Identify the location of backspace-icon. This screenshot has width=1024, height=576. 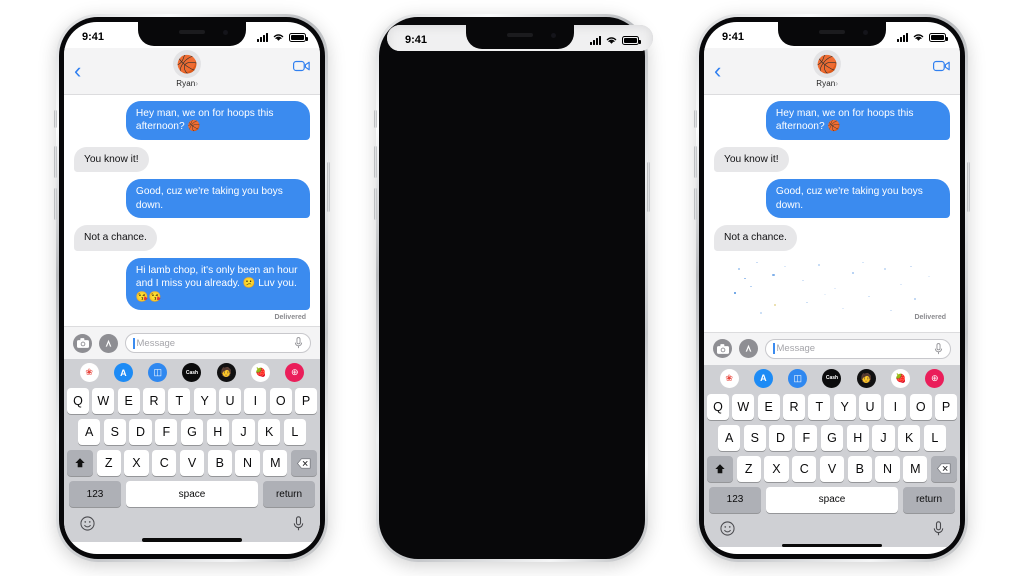
(943, 468).